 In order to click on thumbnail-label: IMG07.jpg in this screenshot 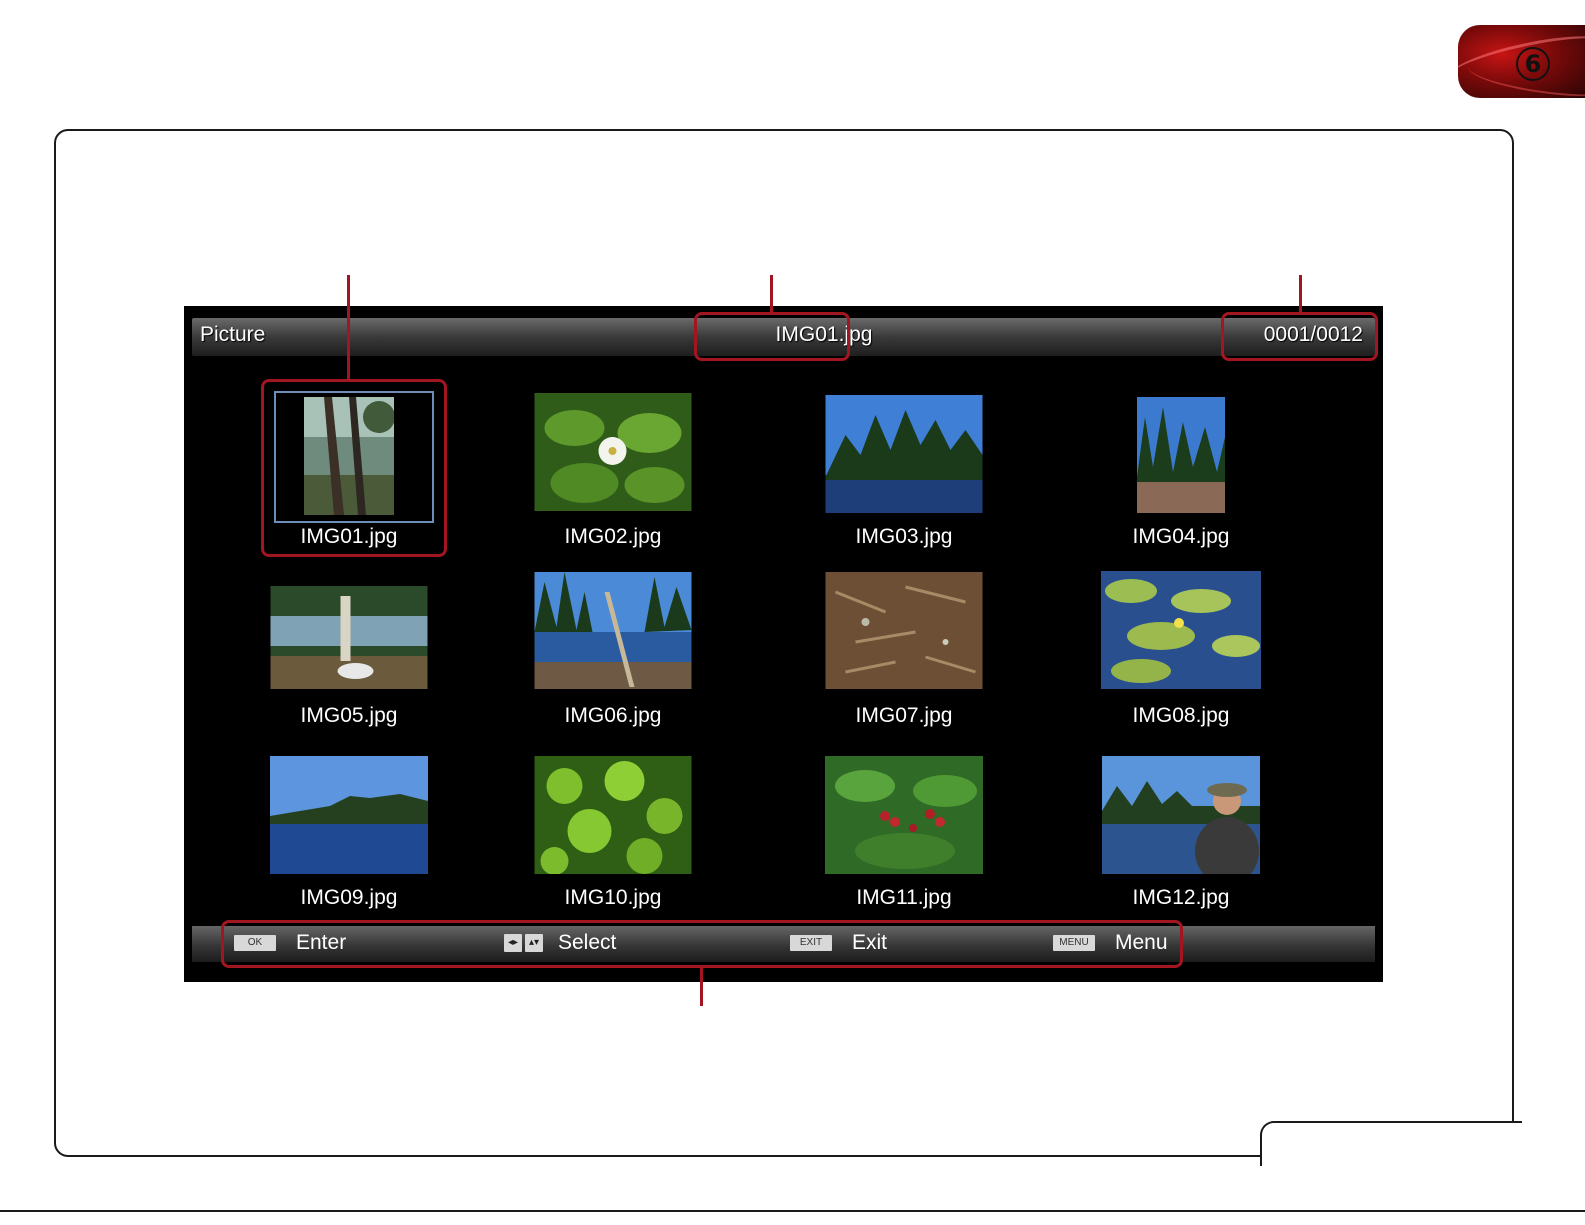, I will do `click(904, 715)`.